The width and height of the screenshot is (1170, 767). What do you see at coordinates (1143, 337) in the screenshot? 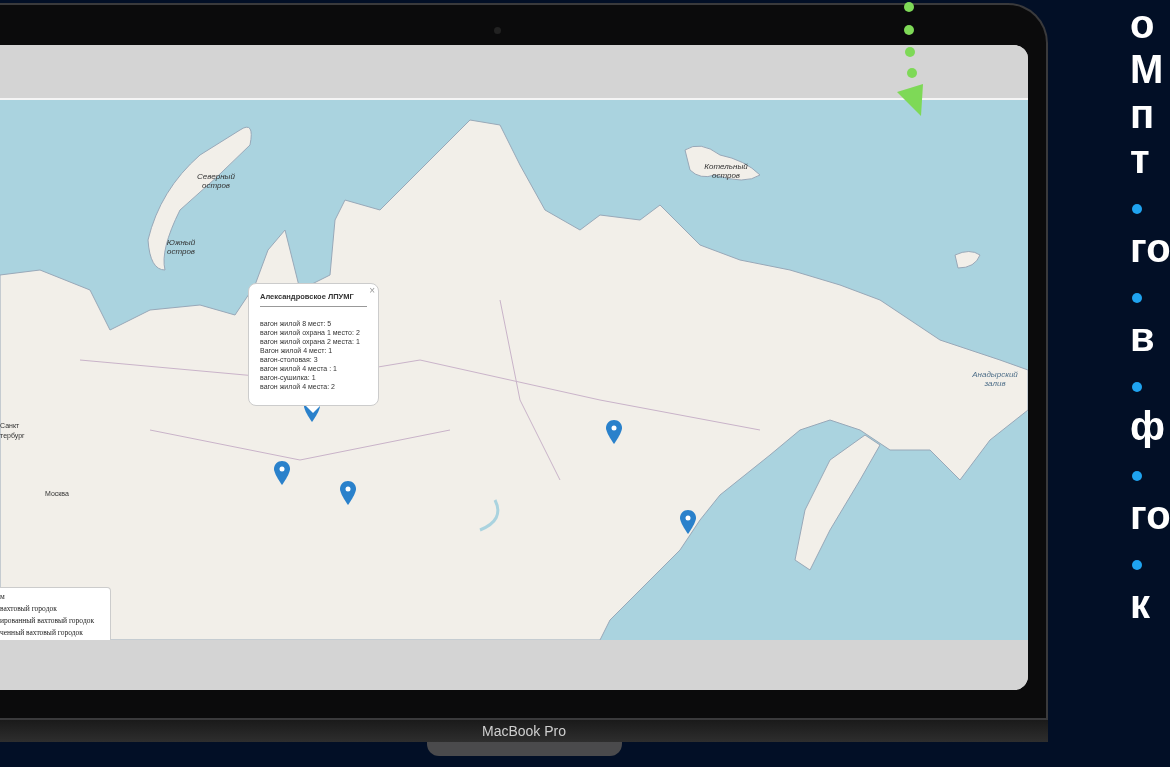
I see `heading-text: в` at bounding box center [1143, 337].